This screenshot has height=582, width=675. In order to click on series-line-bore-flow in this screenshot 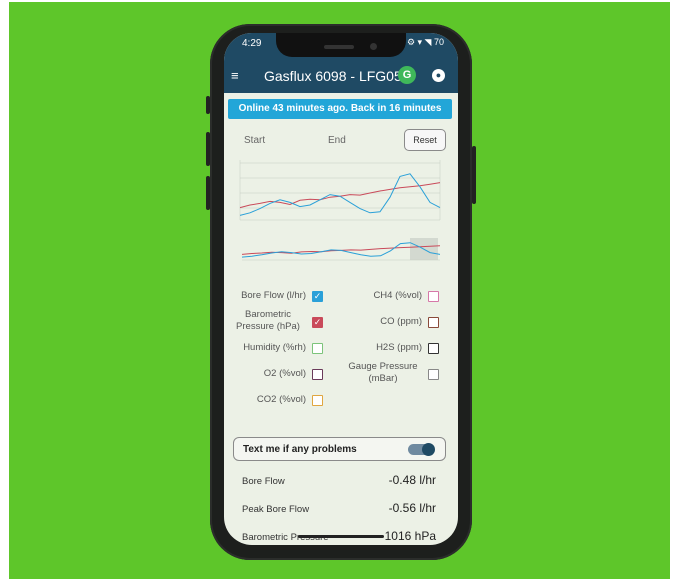, I will do `click(340, 194)`.